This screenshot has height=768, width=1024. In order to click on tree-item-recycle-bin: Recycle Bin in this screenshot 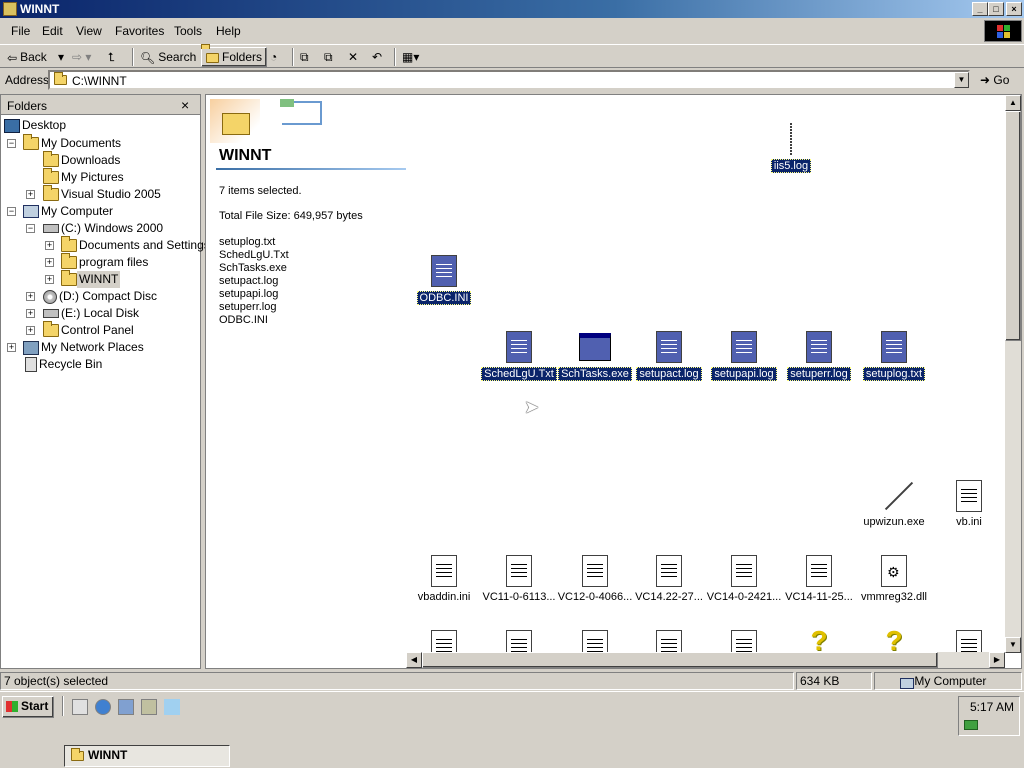, I will do `click(64, 364)`.